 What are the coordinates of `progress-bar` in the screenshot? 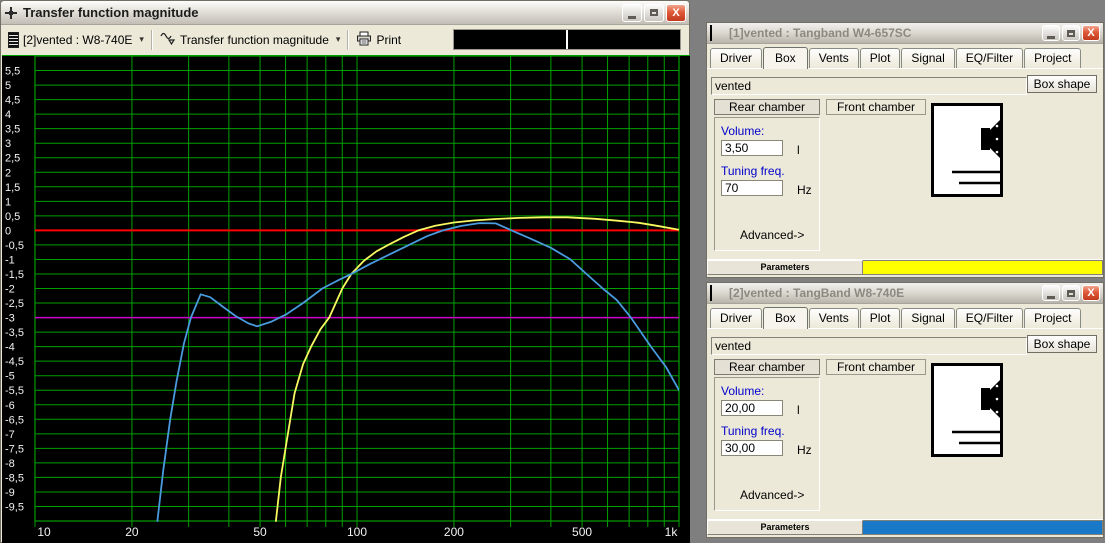 It's located at (983, 527).